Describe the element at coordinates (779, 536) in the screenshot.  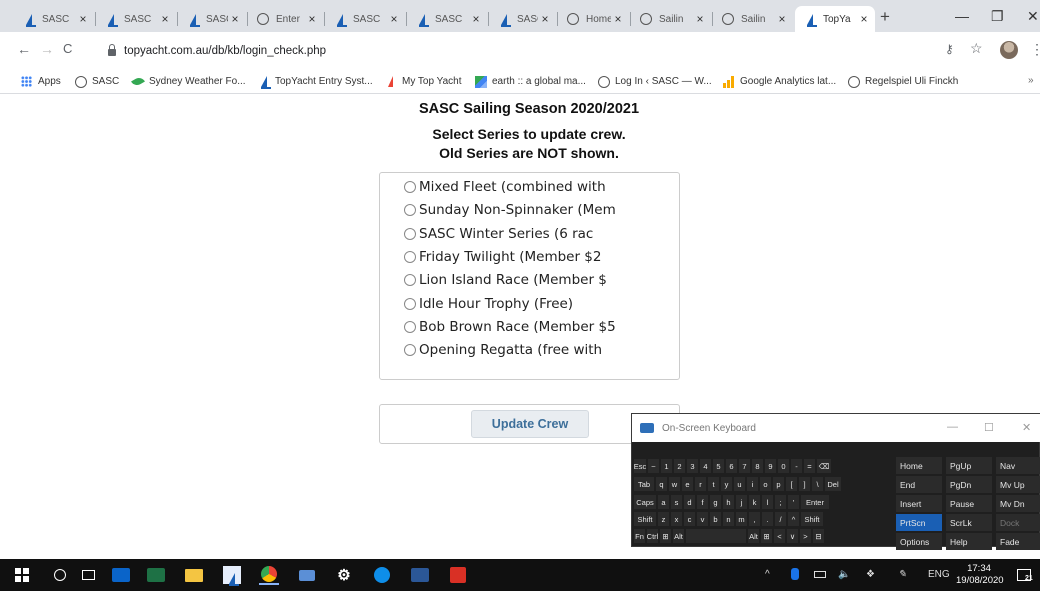
I see `keyboard-key: <` at that location.